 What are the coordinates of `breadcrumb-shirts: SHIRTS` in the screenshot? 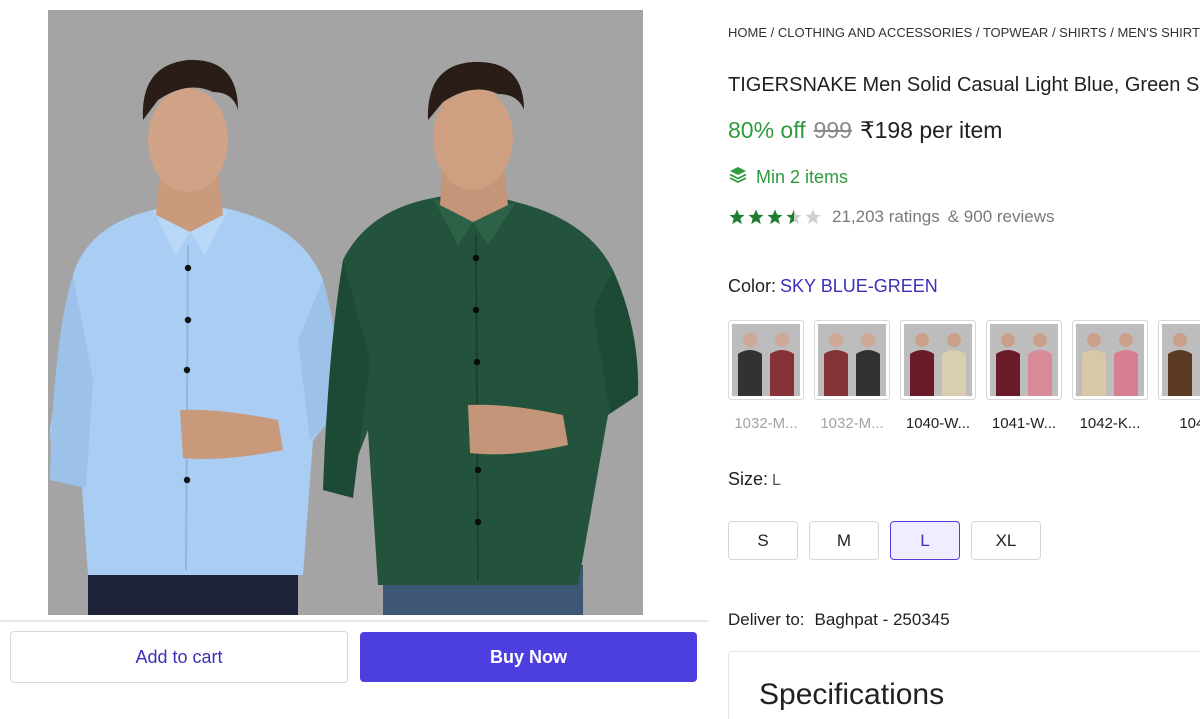 It's located at (1082, 32).